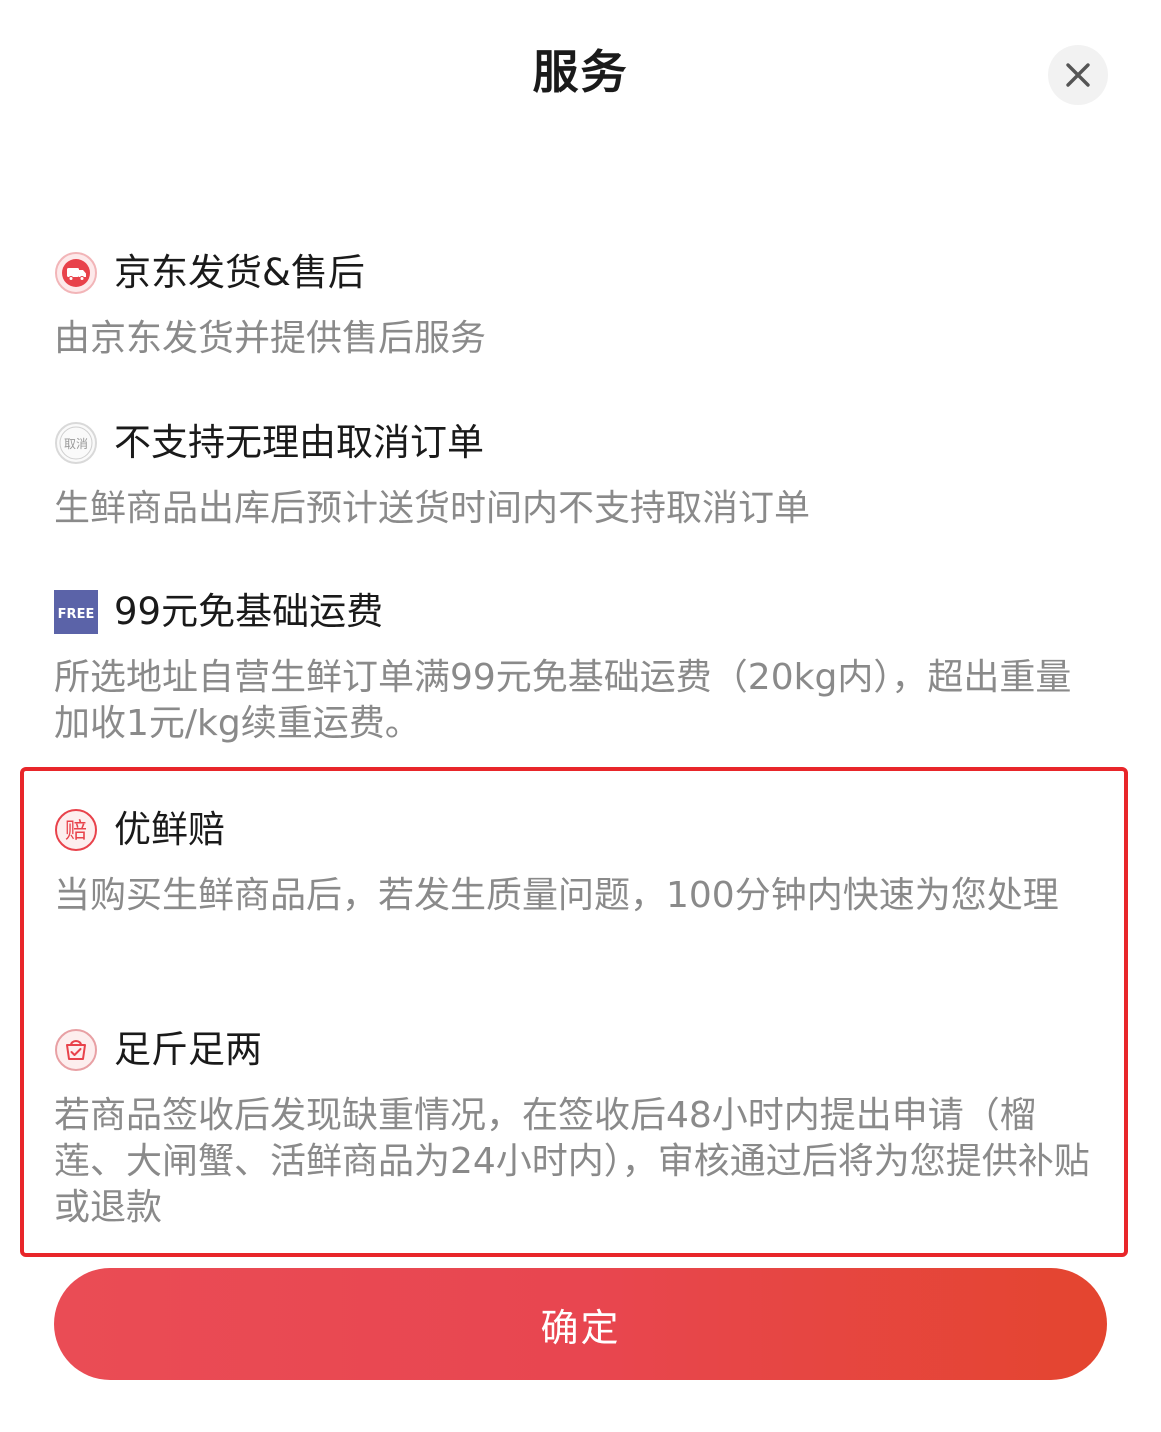  Describe the element at coordinates (270, 338) in the screenshot. I see `service-item-desc: 由京东发货并提供售后服务` at that location.